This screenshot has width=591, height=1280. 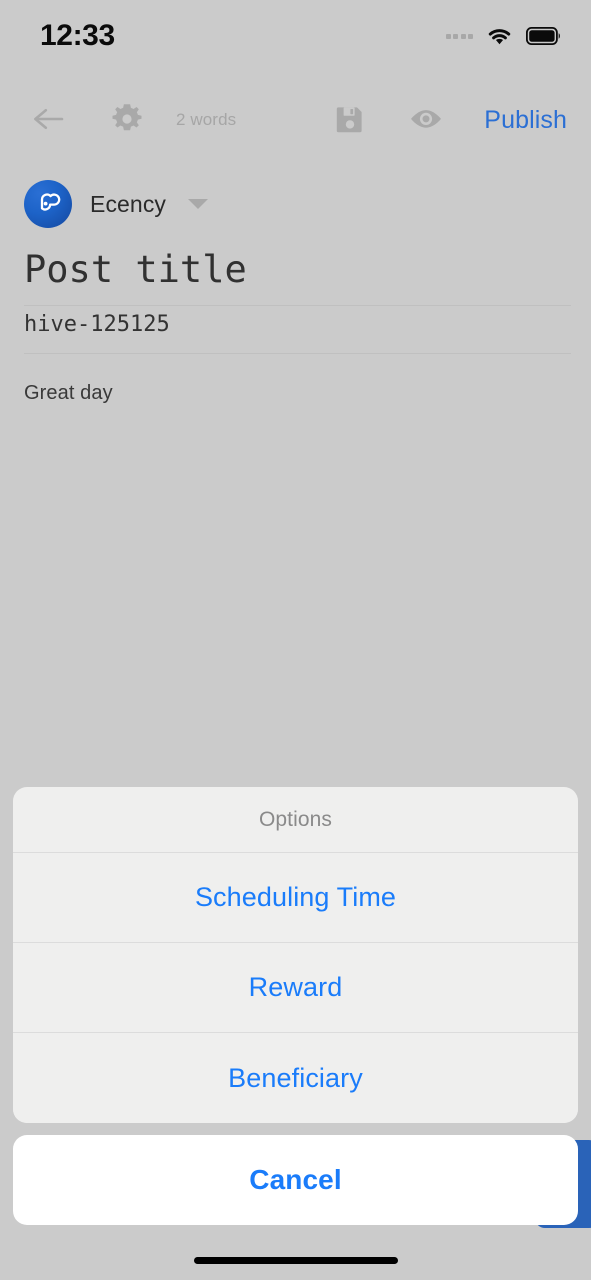 I want to click on action-sheet-option-reward: Reward, so click(x=295, y=988).